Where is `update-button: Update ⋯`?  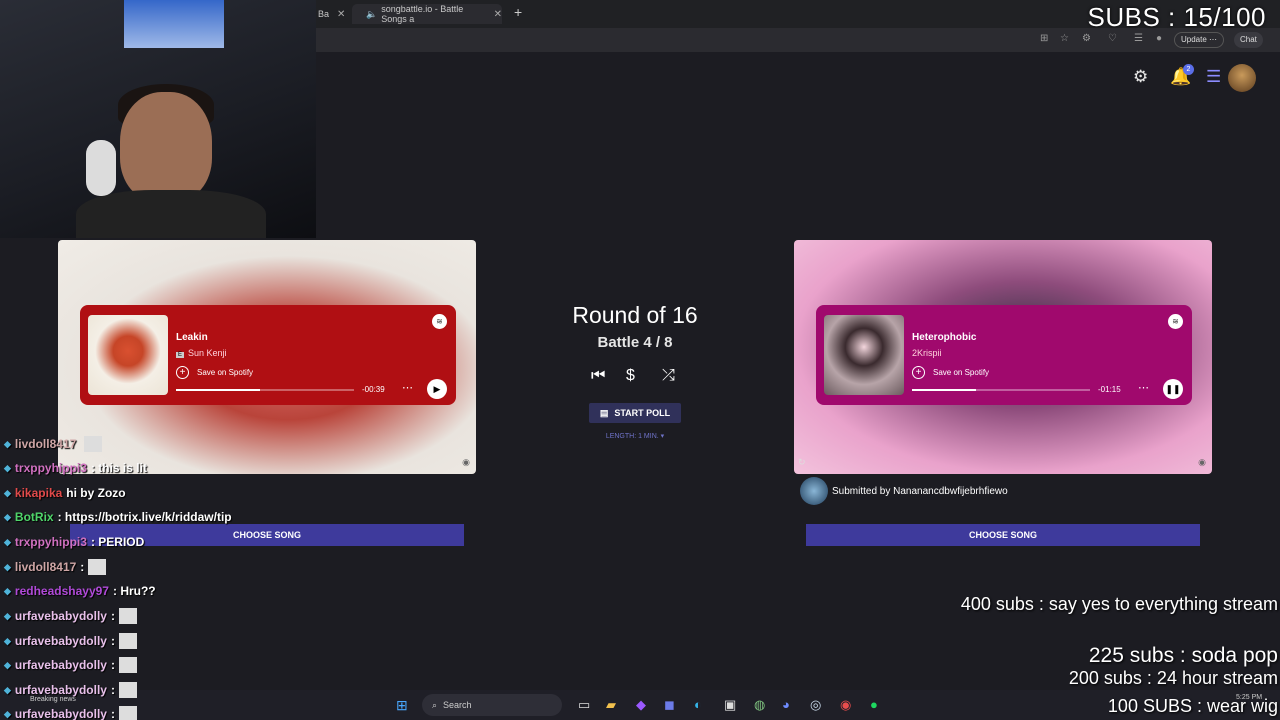 update-button: Update ⋯ is located at coordinates (1199, 40).